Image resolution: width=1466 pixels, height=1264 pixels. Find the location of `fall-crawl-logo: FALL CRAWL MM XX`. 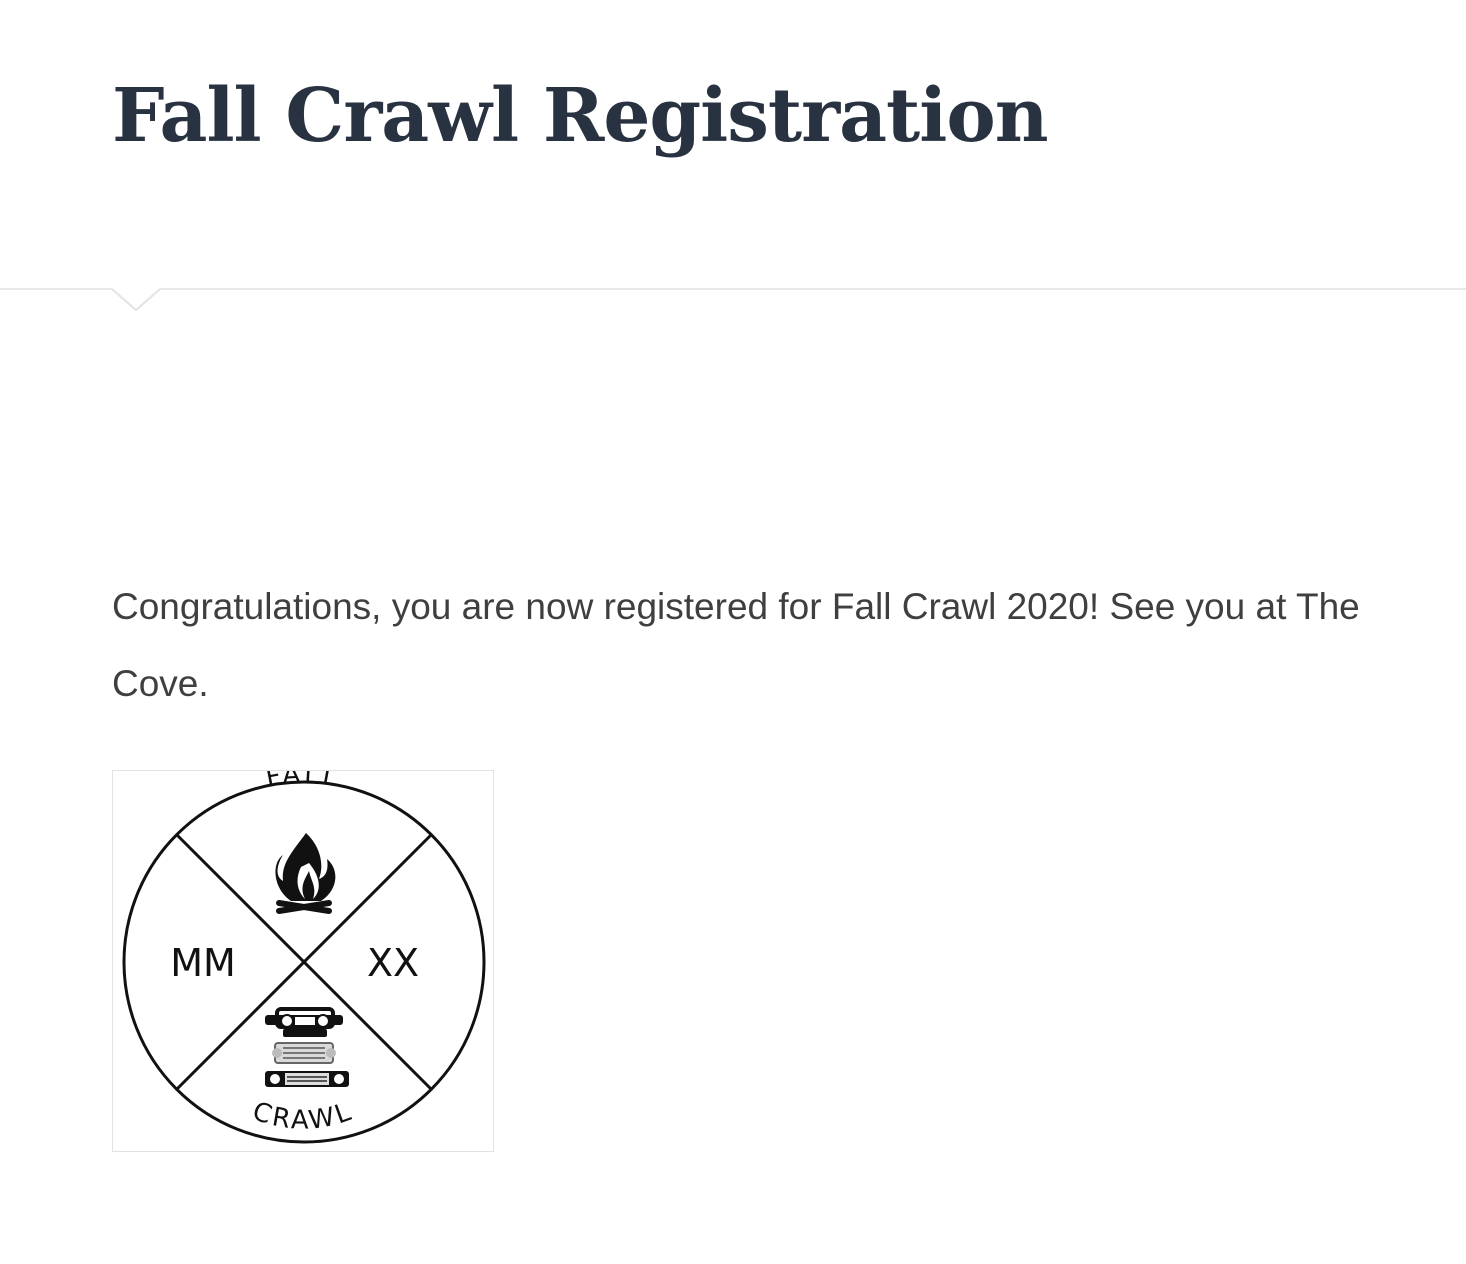

fall-crawl-logo: FALL CRAWL MM XX is located at coordinates (303, 961).